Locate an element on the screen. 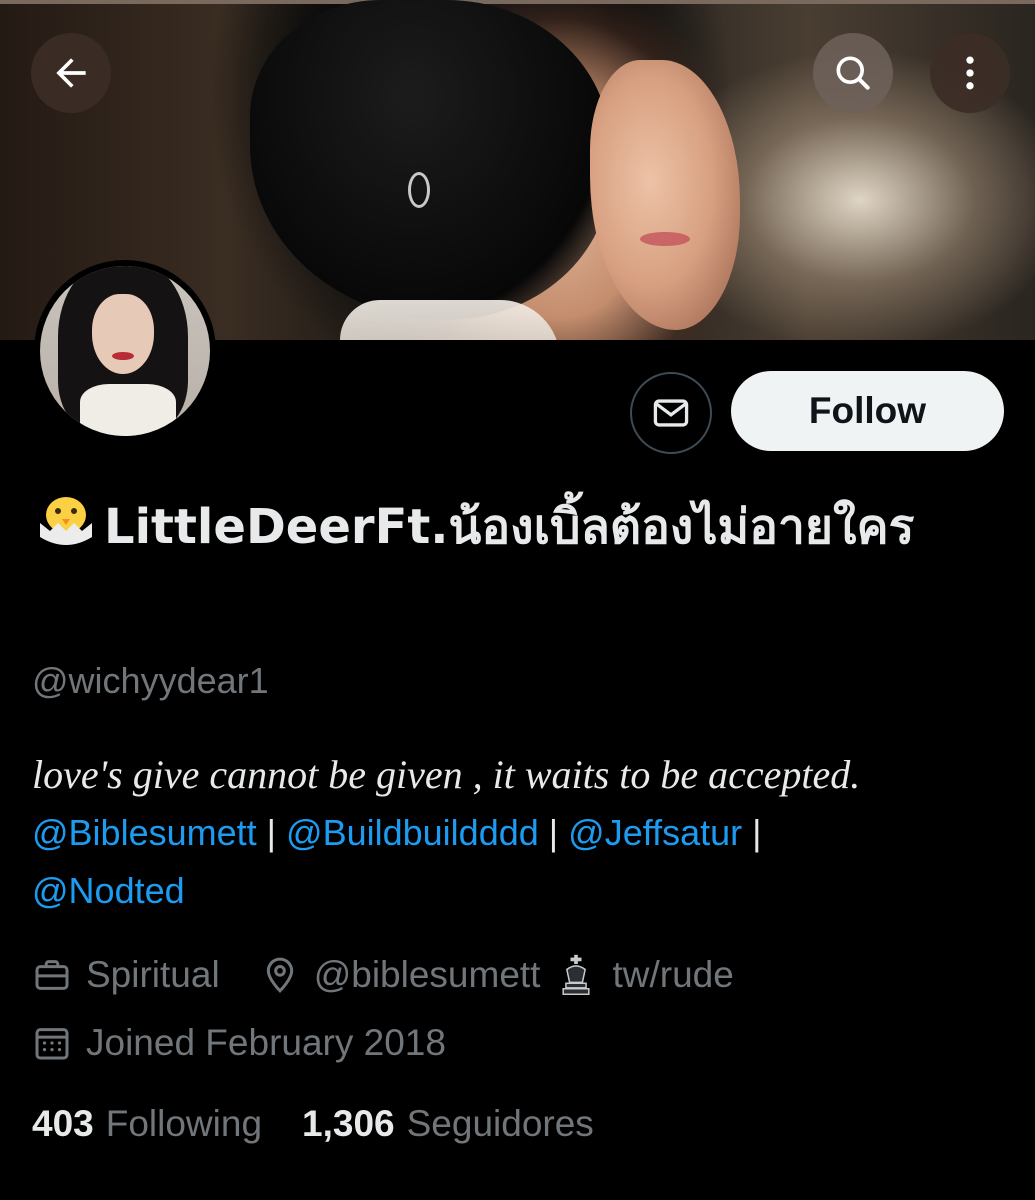  bio-mention-jeffsatur: @Jeffsatur is located at coordinates (655, 832).